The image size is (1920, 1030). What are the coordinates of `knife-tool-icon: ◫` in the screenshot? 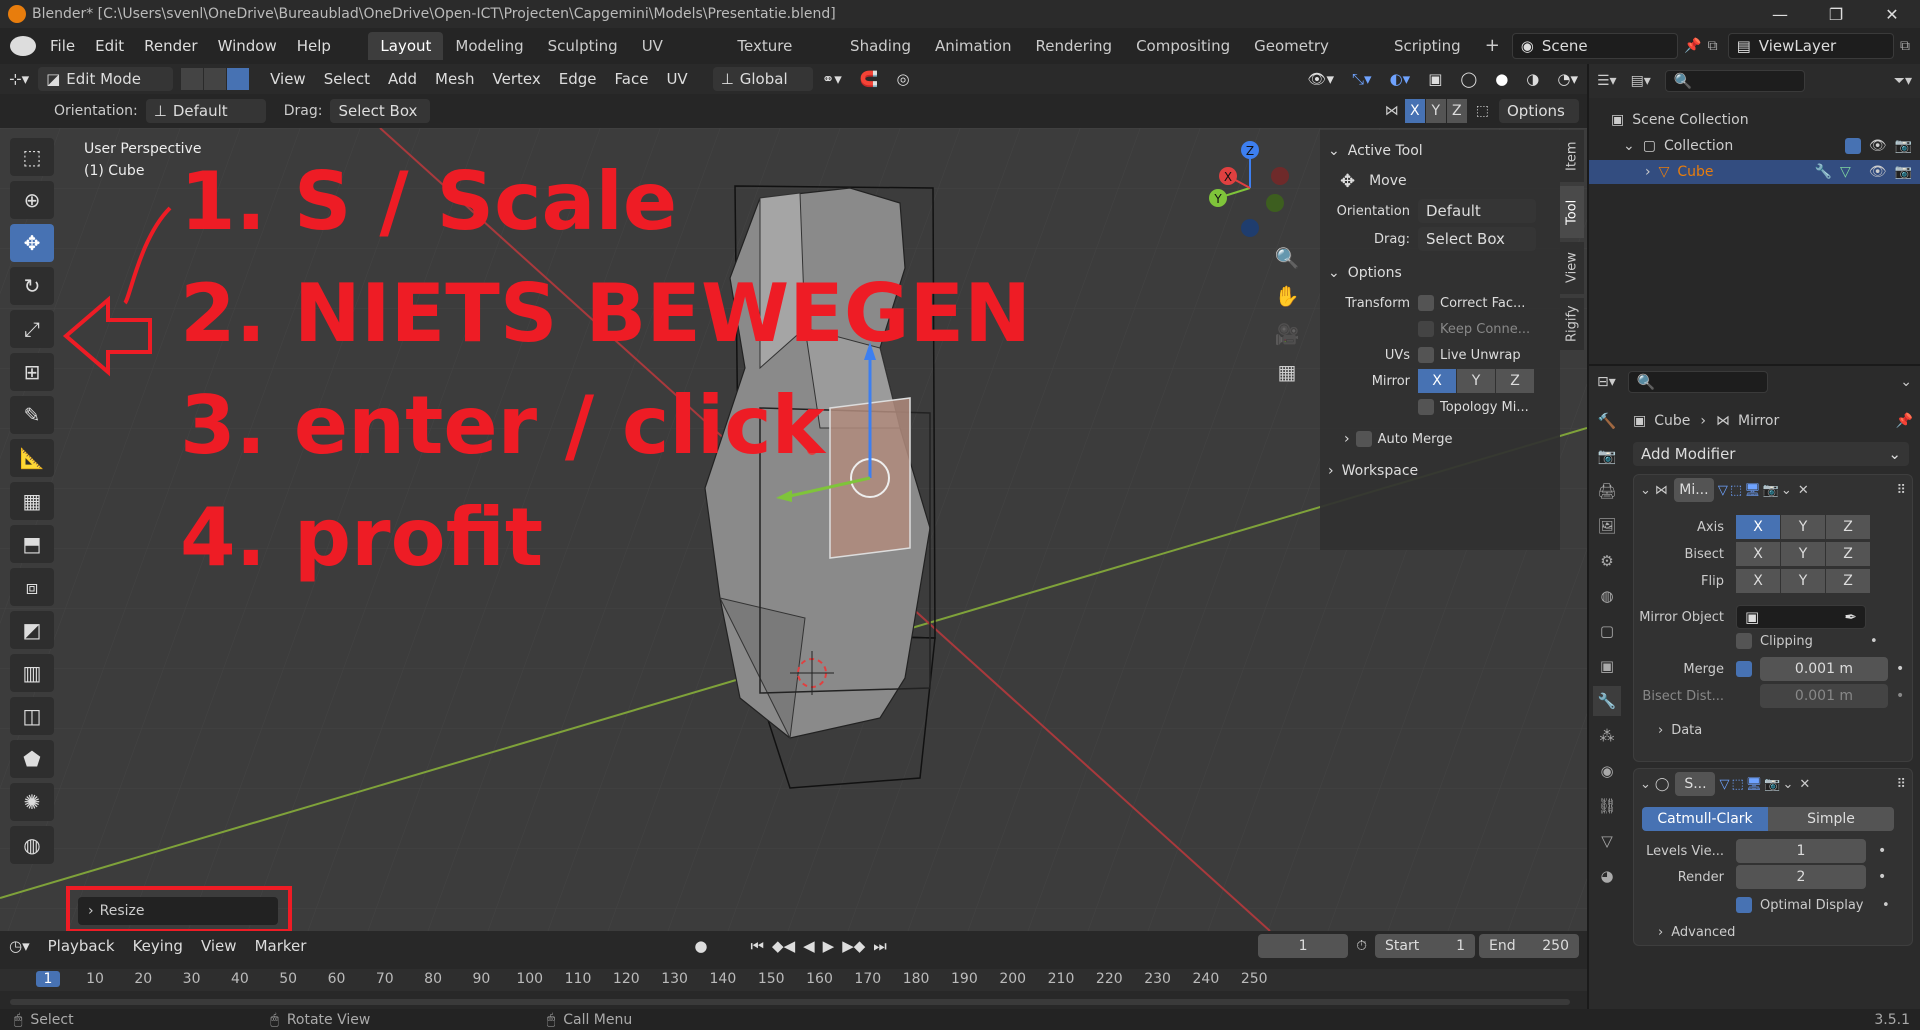 It's located at (32, 716).